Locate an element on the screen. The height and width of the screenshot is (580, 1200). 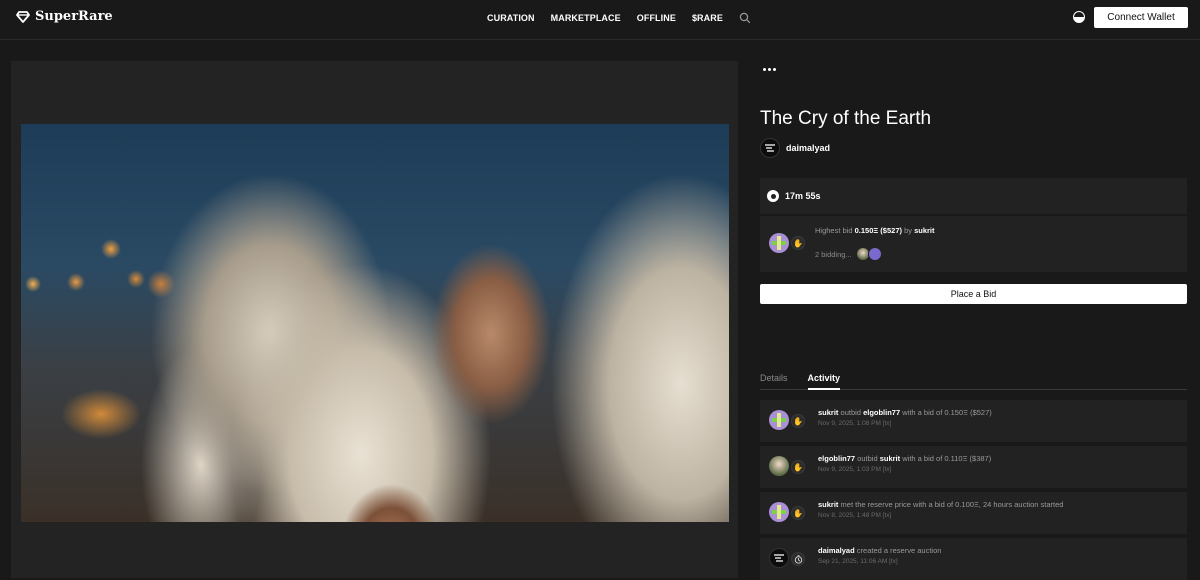
nav-rare: $RARE is located at coordinates (707, 18).